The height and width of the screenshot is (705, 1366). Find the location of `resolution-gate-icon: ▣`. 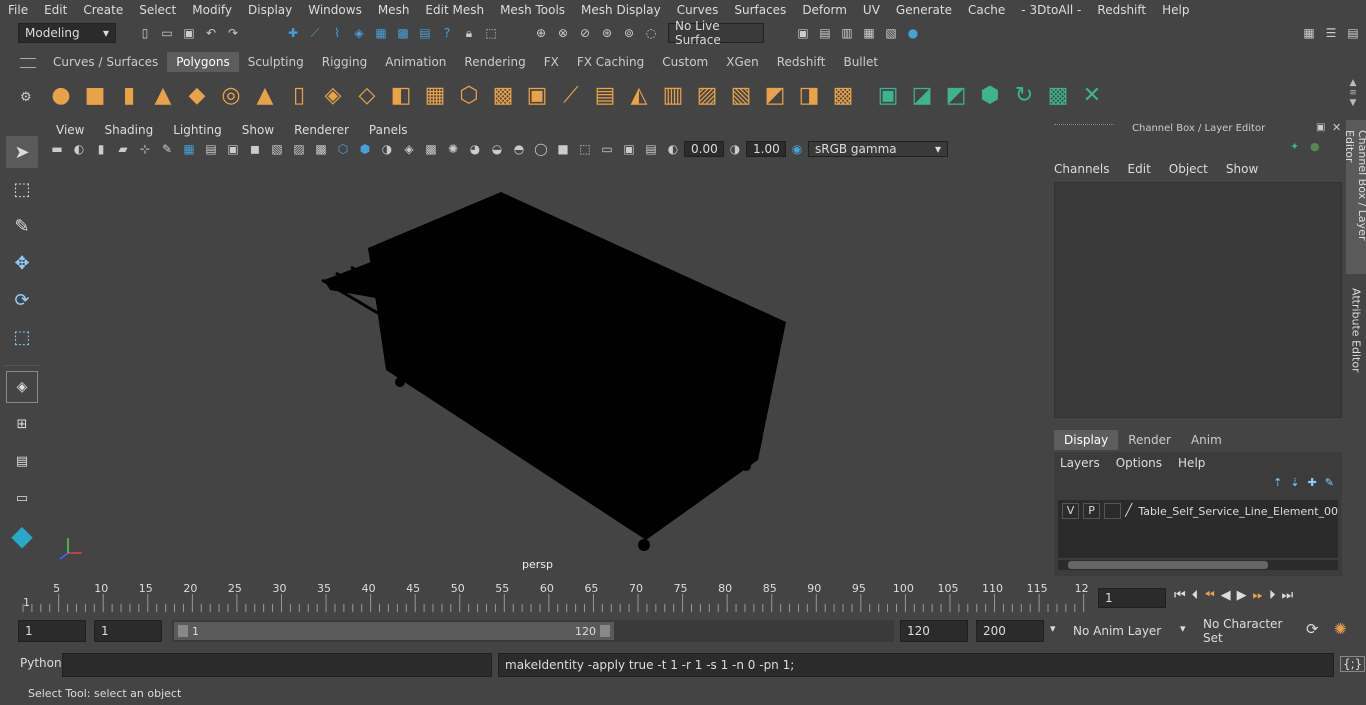

resolution-gate-icon: ▣ is located at coordinates (233, 149).